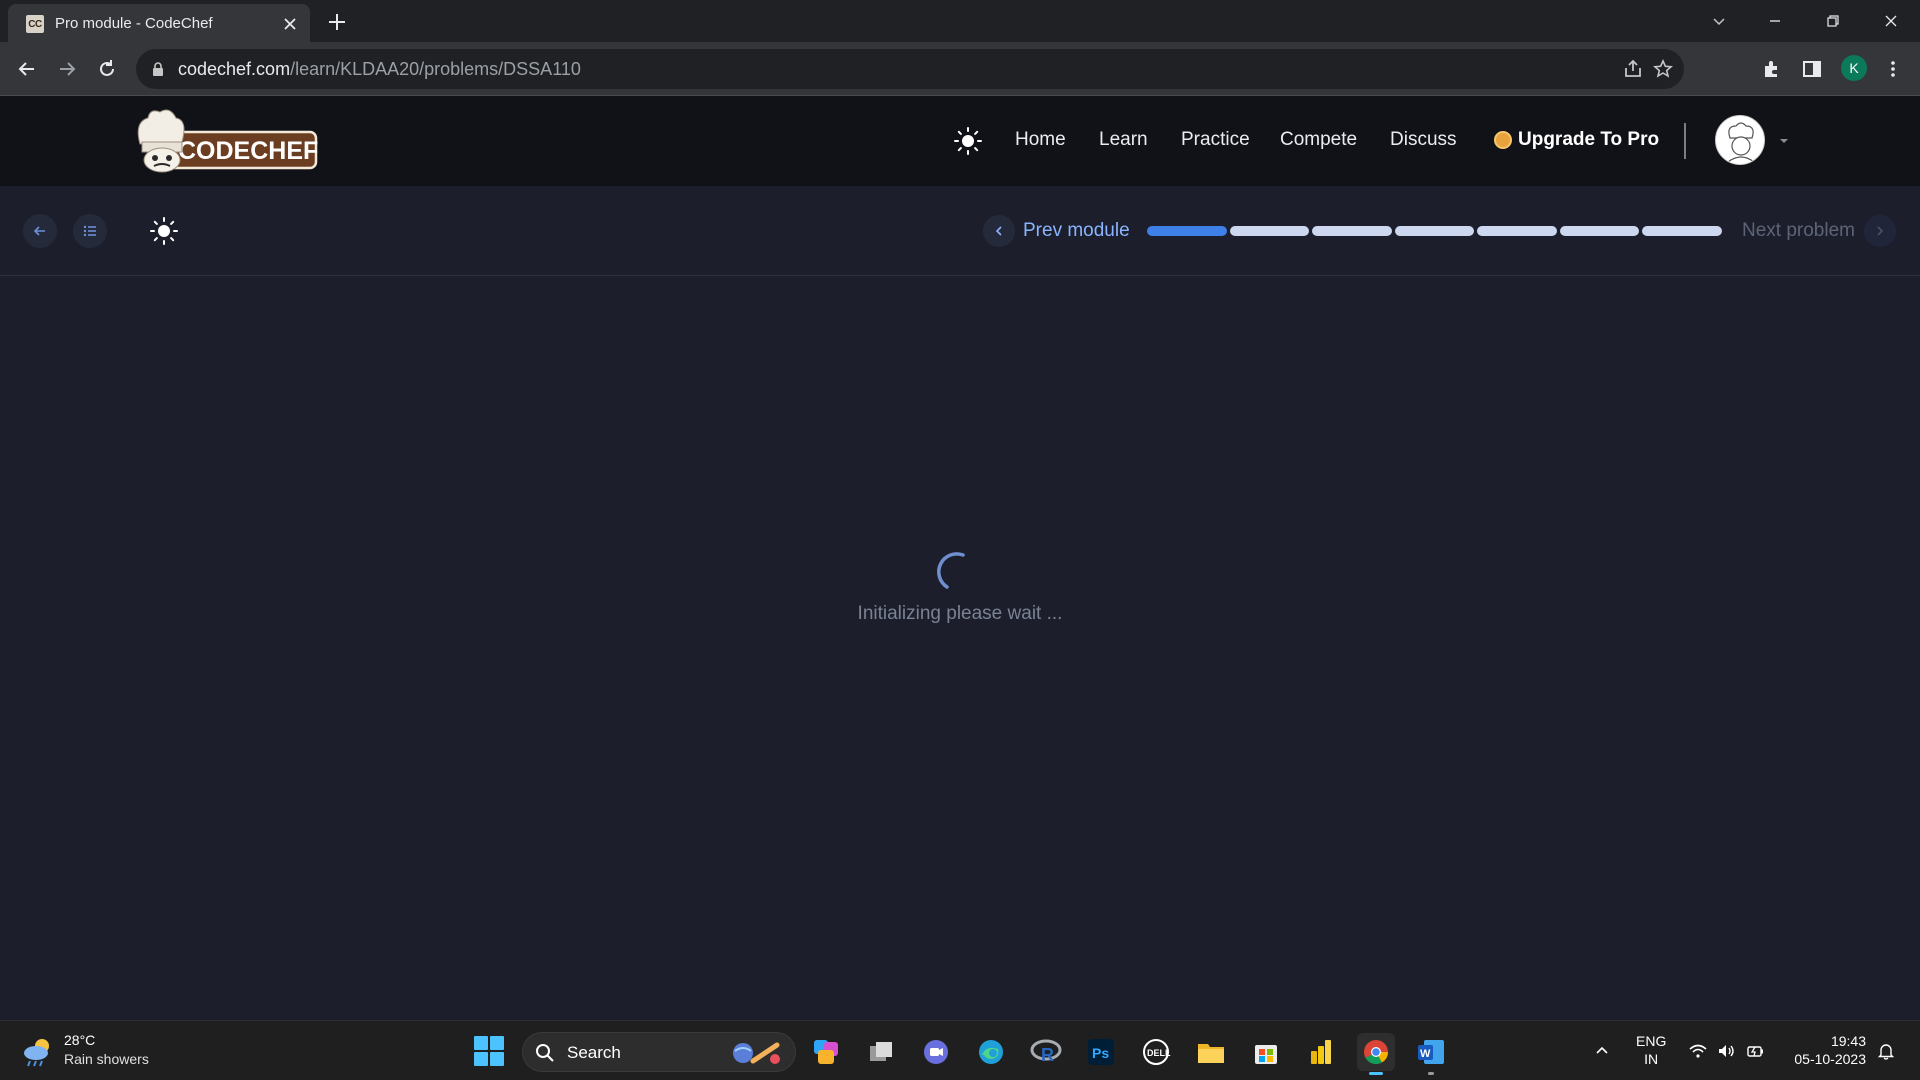 This screenshot has height=1080, width=1920. I want to click on photoshop-icon: Ps, so click(1101, 1052).